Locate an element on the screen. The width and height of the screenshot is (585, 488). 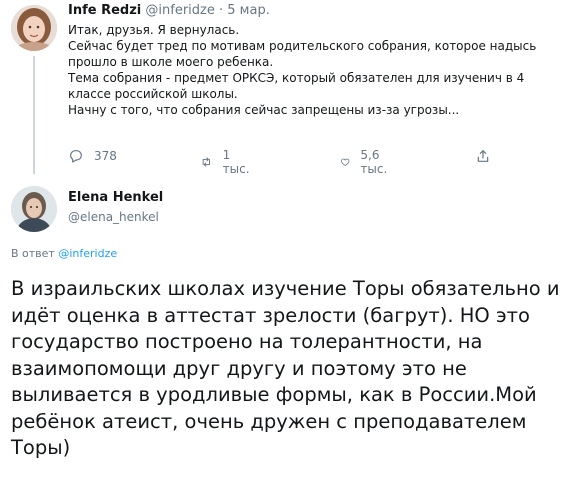
like-count: 5,6 тыс. is located at coordinates (374, 162).